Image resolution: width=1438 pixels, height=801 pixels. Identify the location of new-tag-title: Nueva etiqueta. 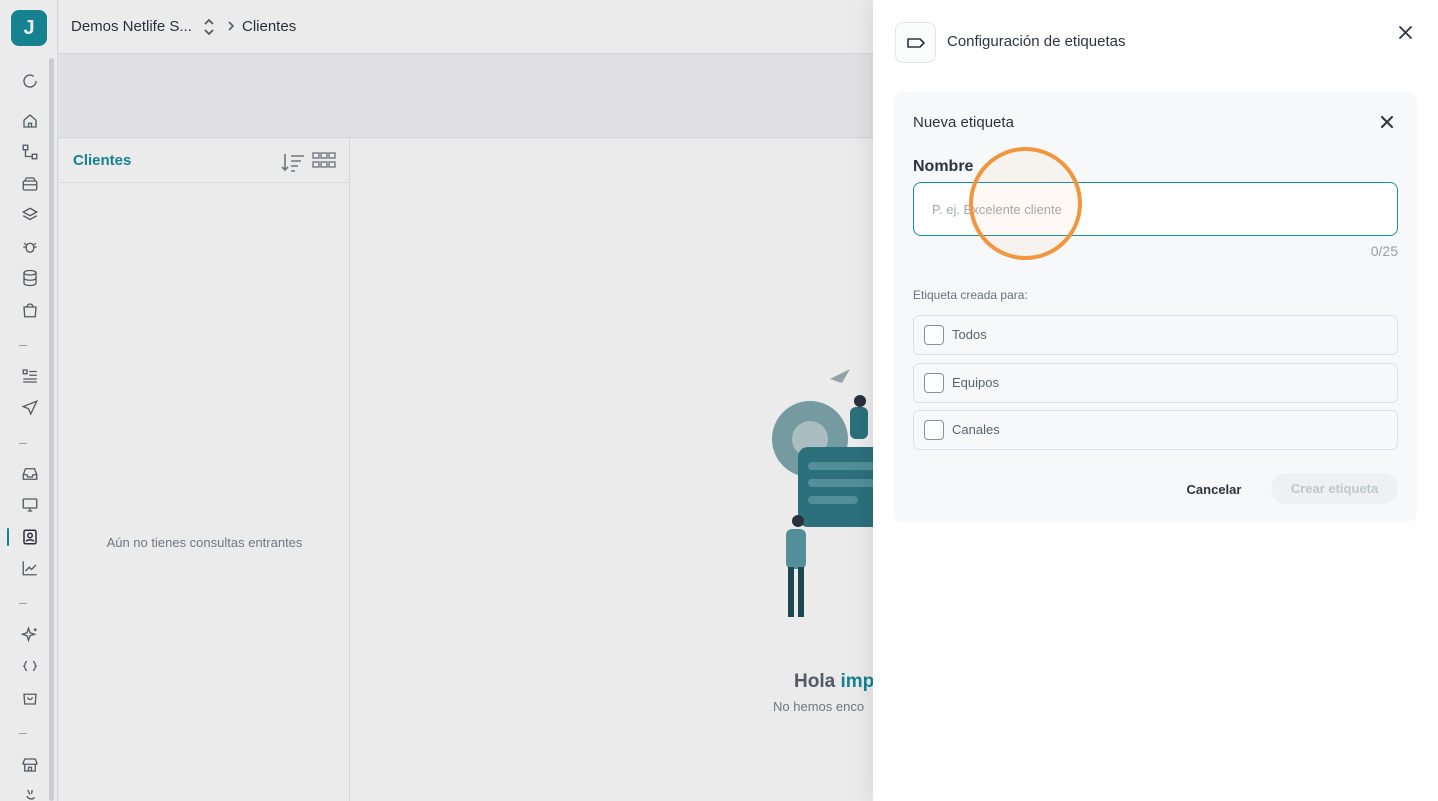
(963, 122).